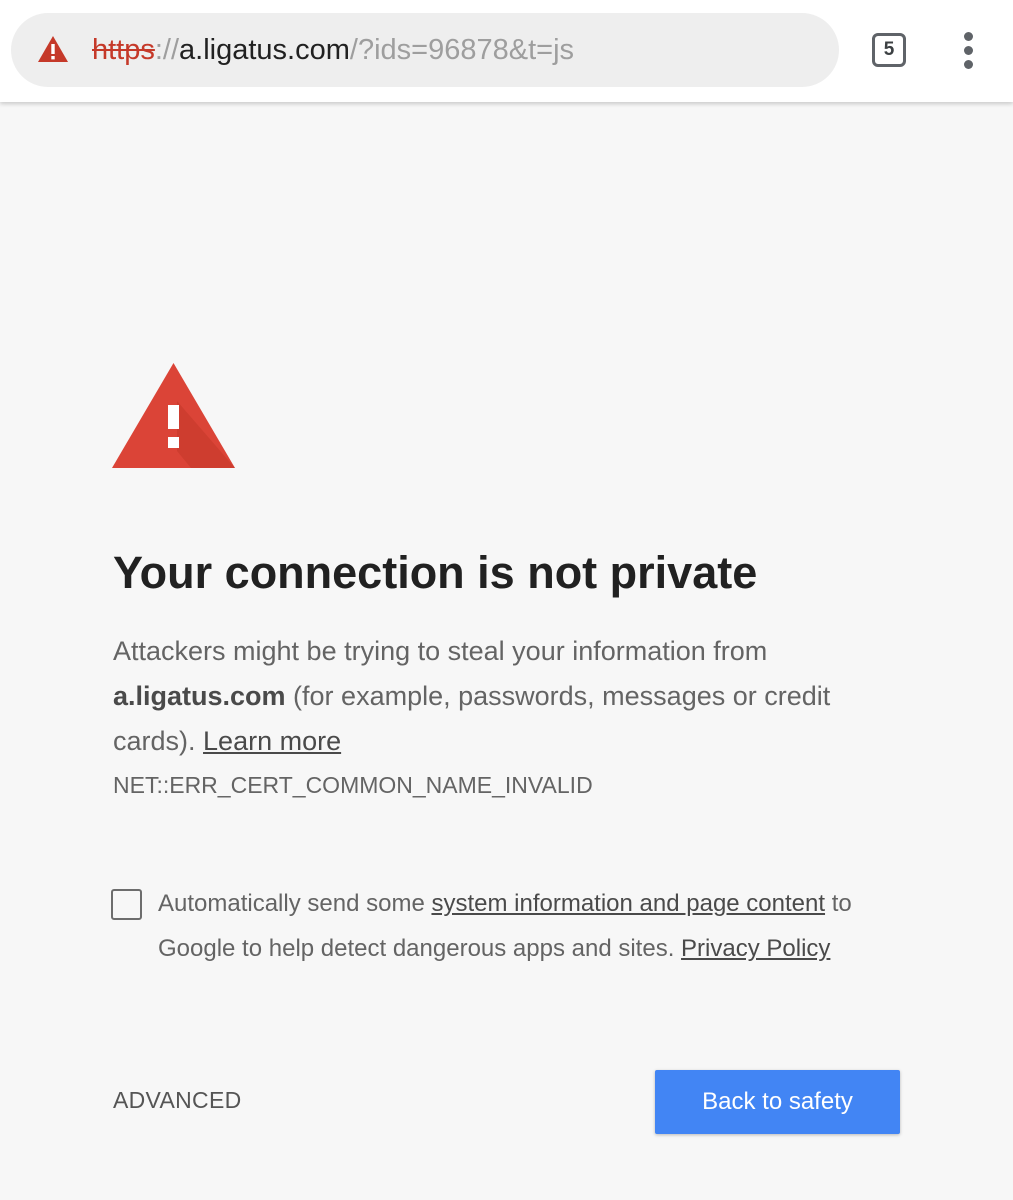 The height and width of the screenshot is (1200, 1013). I want to click on url-text: https://a.ligatus.com/?ids=96878&t=js, so click(333, 50).